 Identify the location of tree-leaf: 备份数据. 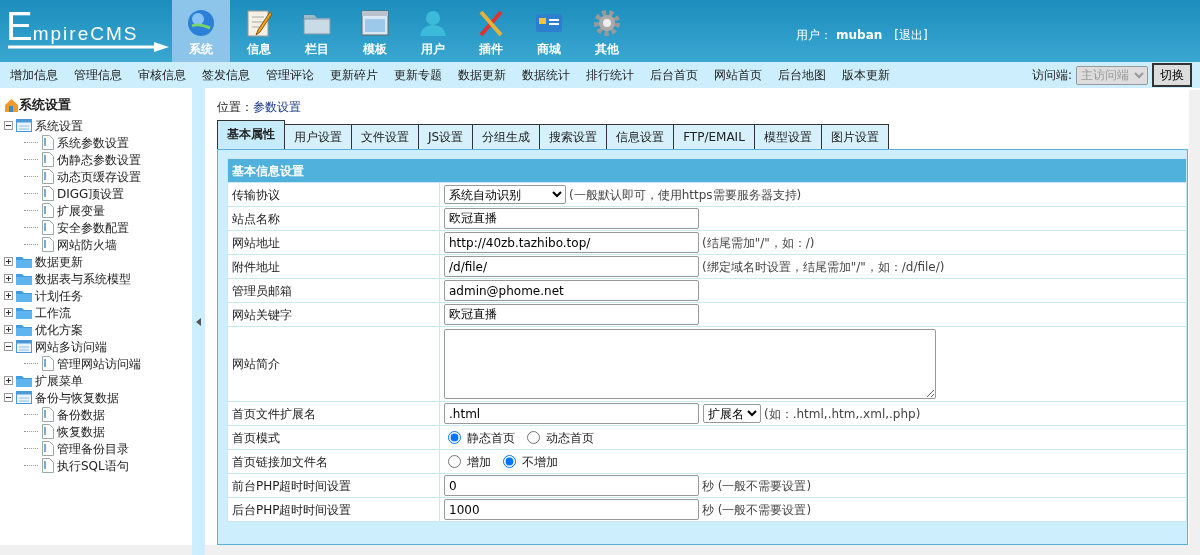
(81, 414).